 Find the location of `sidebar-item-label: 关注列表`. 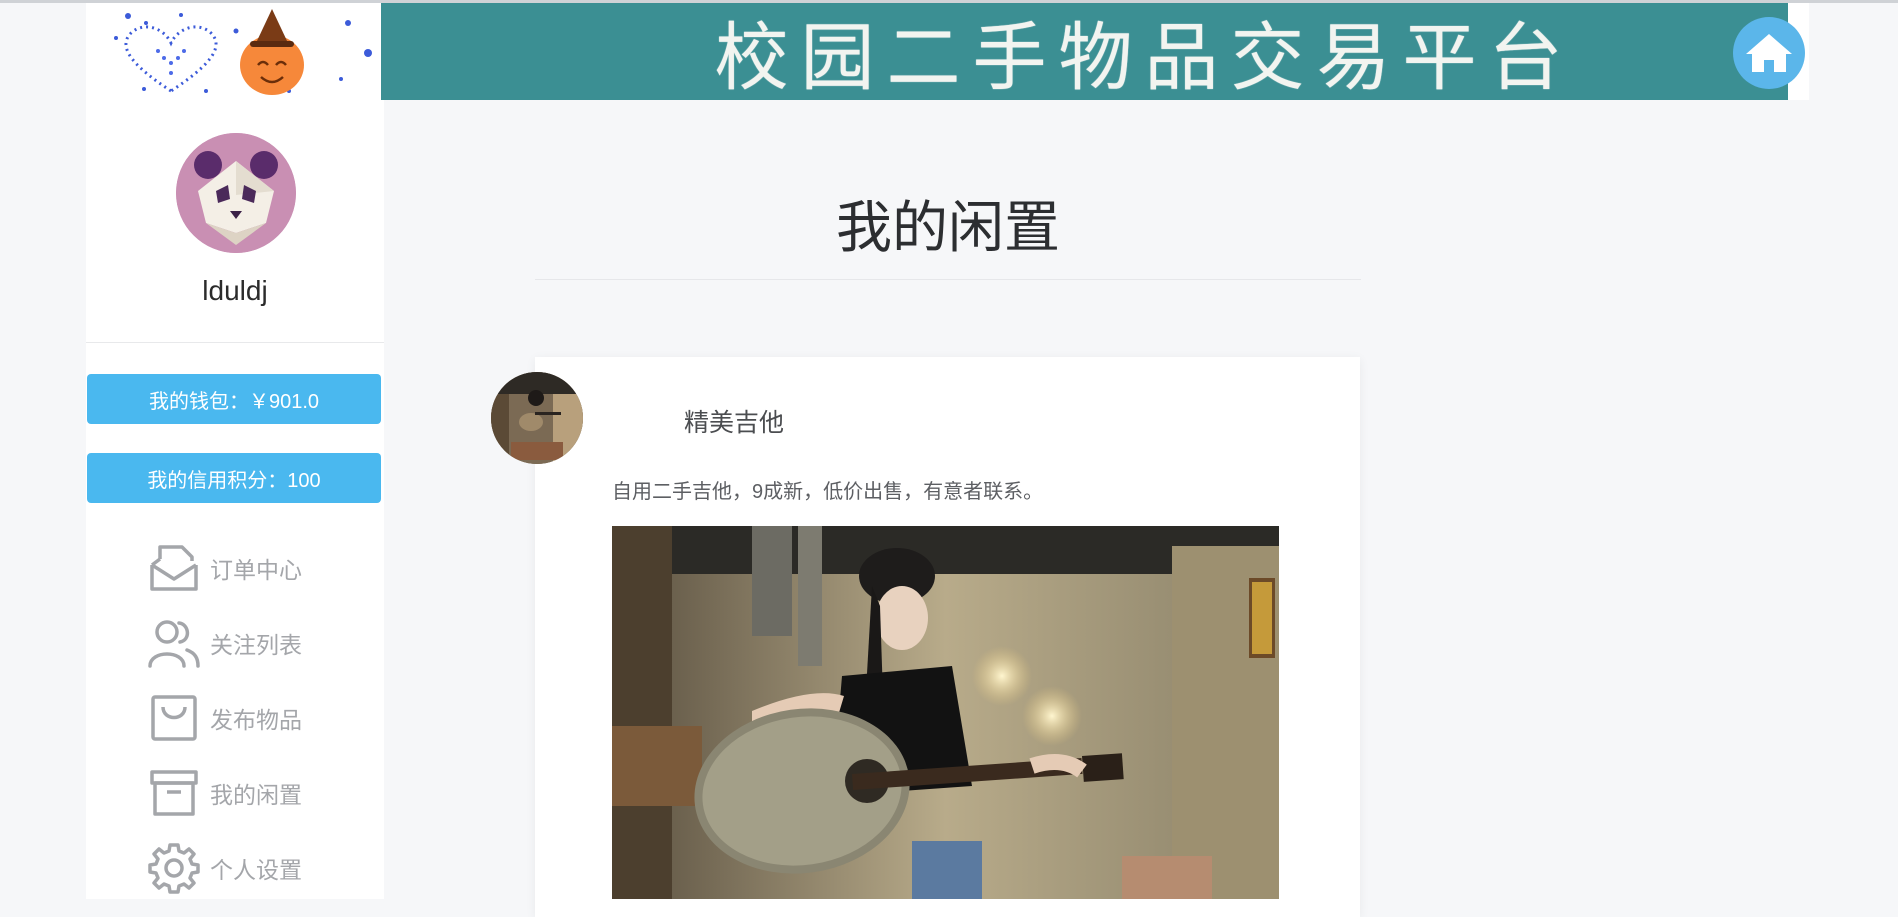

sidebar-item-label: 关注列表 is located at coordinates (256, 645).